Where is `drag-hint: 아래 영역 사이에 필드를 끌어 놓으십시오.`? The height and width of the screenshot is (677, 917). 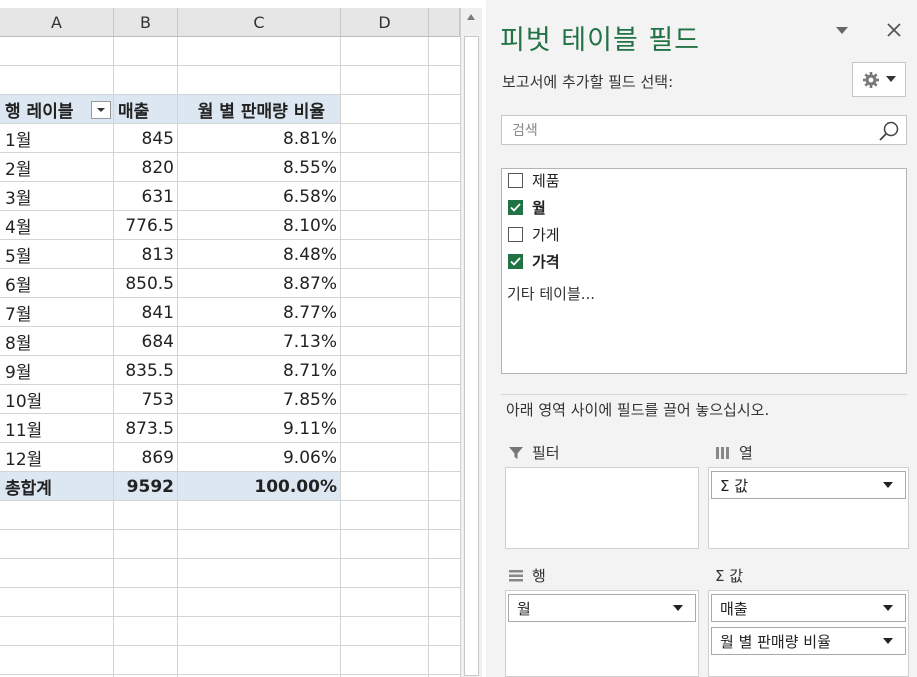
drag-hint: 아래 영역 사이에 필드를 끌어 놓으십시오. is located at coordinates (638, 410).